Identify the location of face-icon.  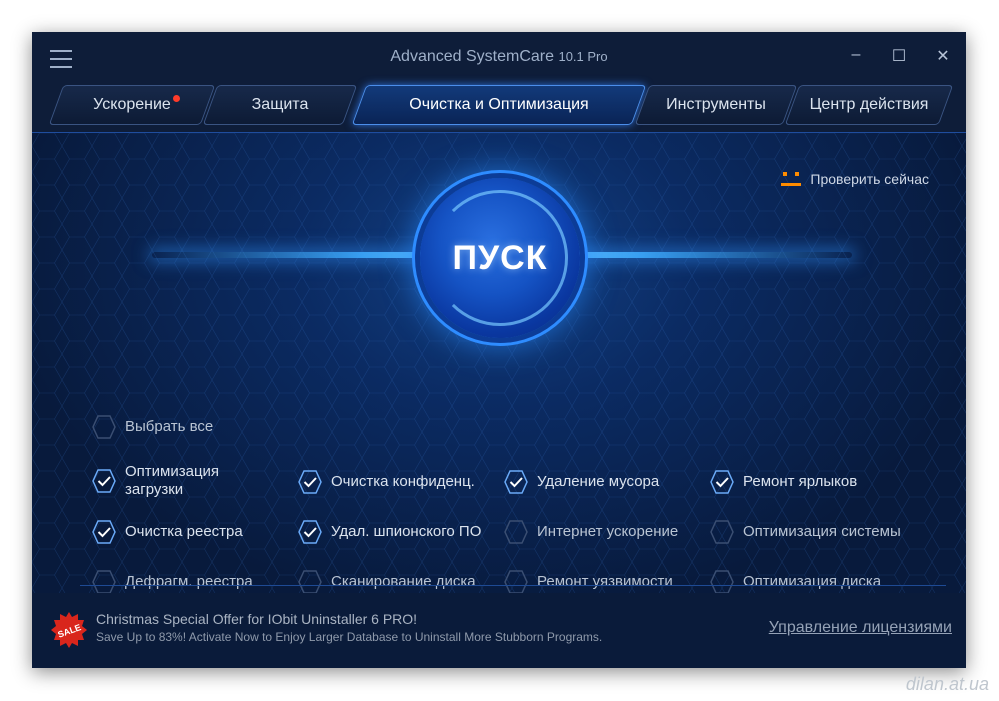
(791, 179).